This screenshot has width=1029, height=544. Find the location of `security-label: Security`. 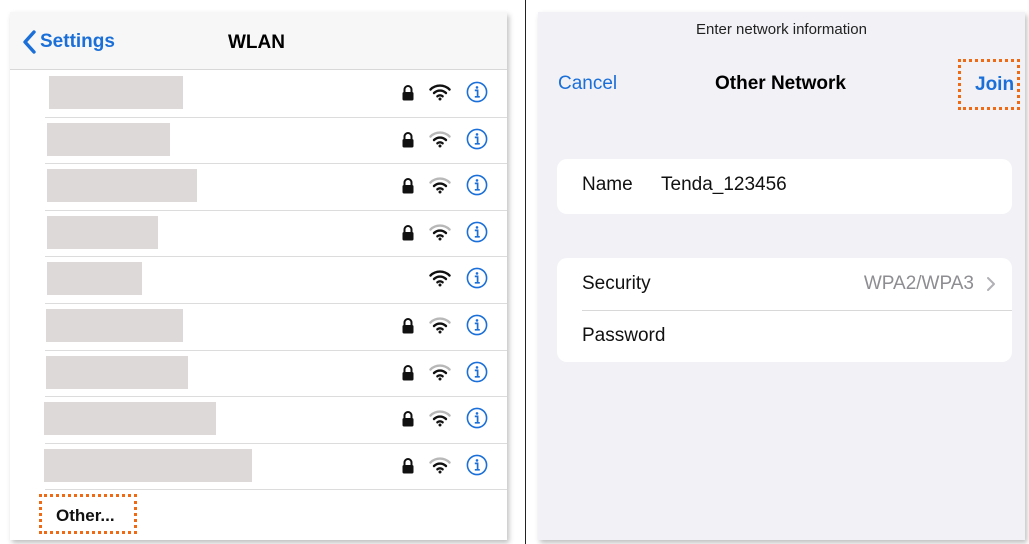

security-label: Security is located at coordinates (616, 283).